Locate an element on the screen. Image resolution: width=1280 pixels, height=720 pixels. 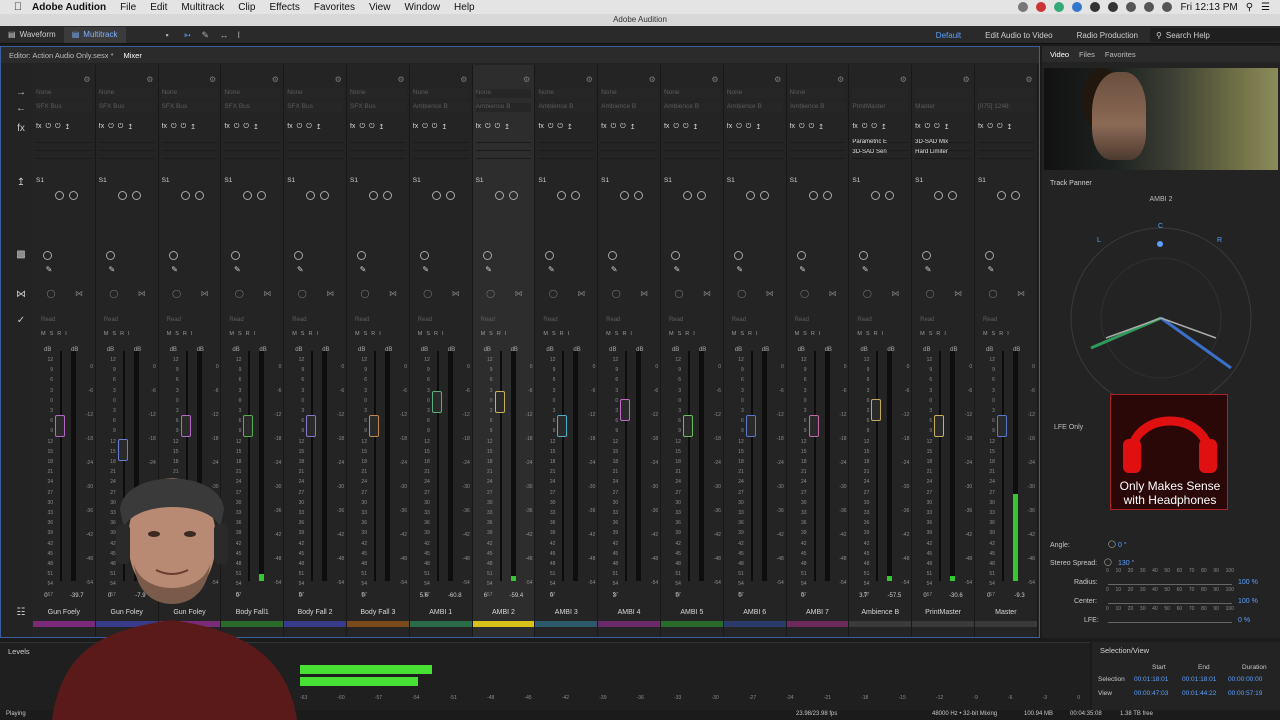
favorites-tab: Favorites is located at coordinates (1120, 54).